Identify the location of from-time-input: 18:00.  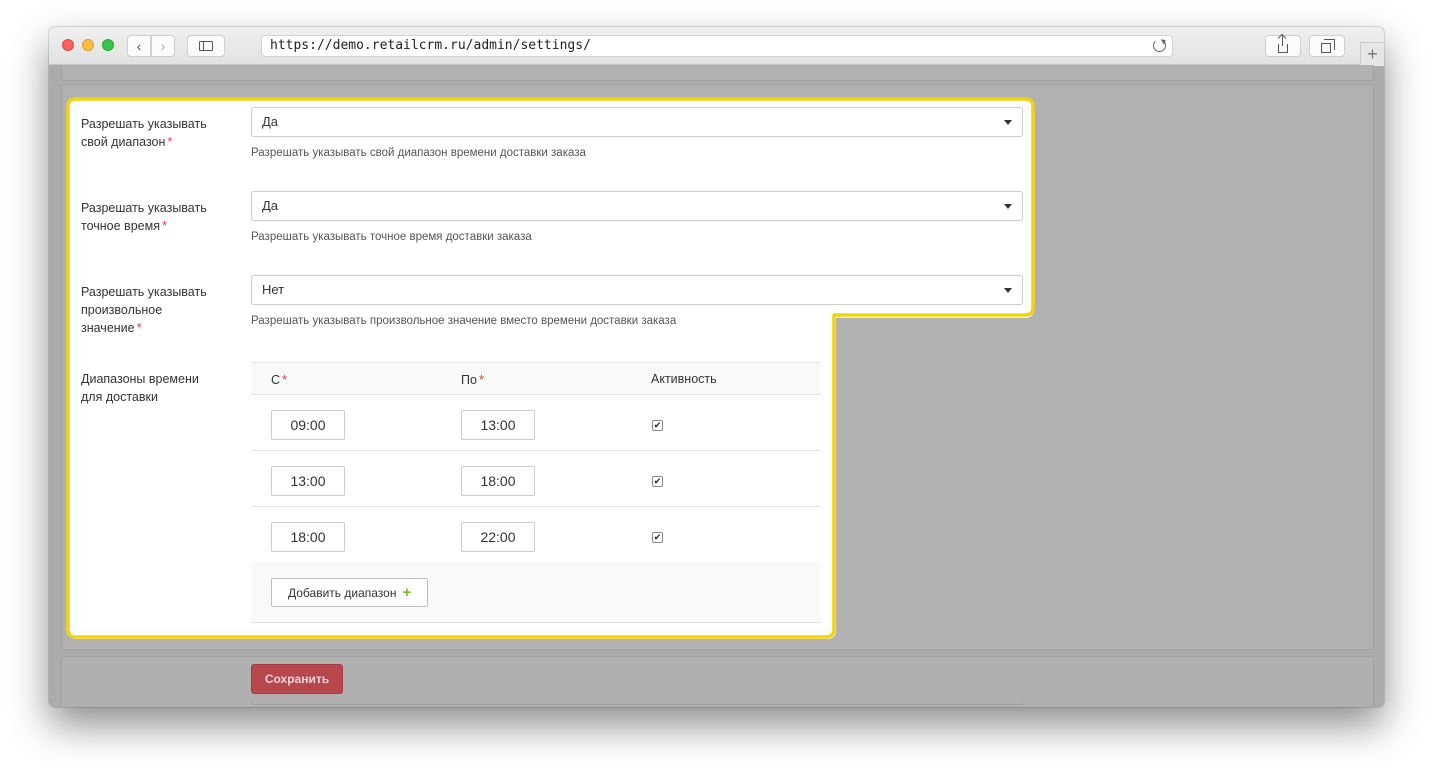
(308, 537).